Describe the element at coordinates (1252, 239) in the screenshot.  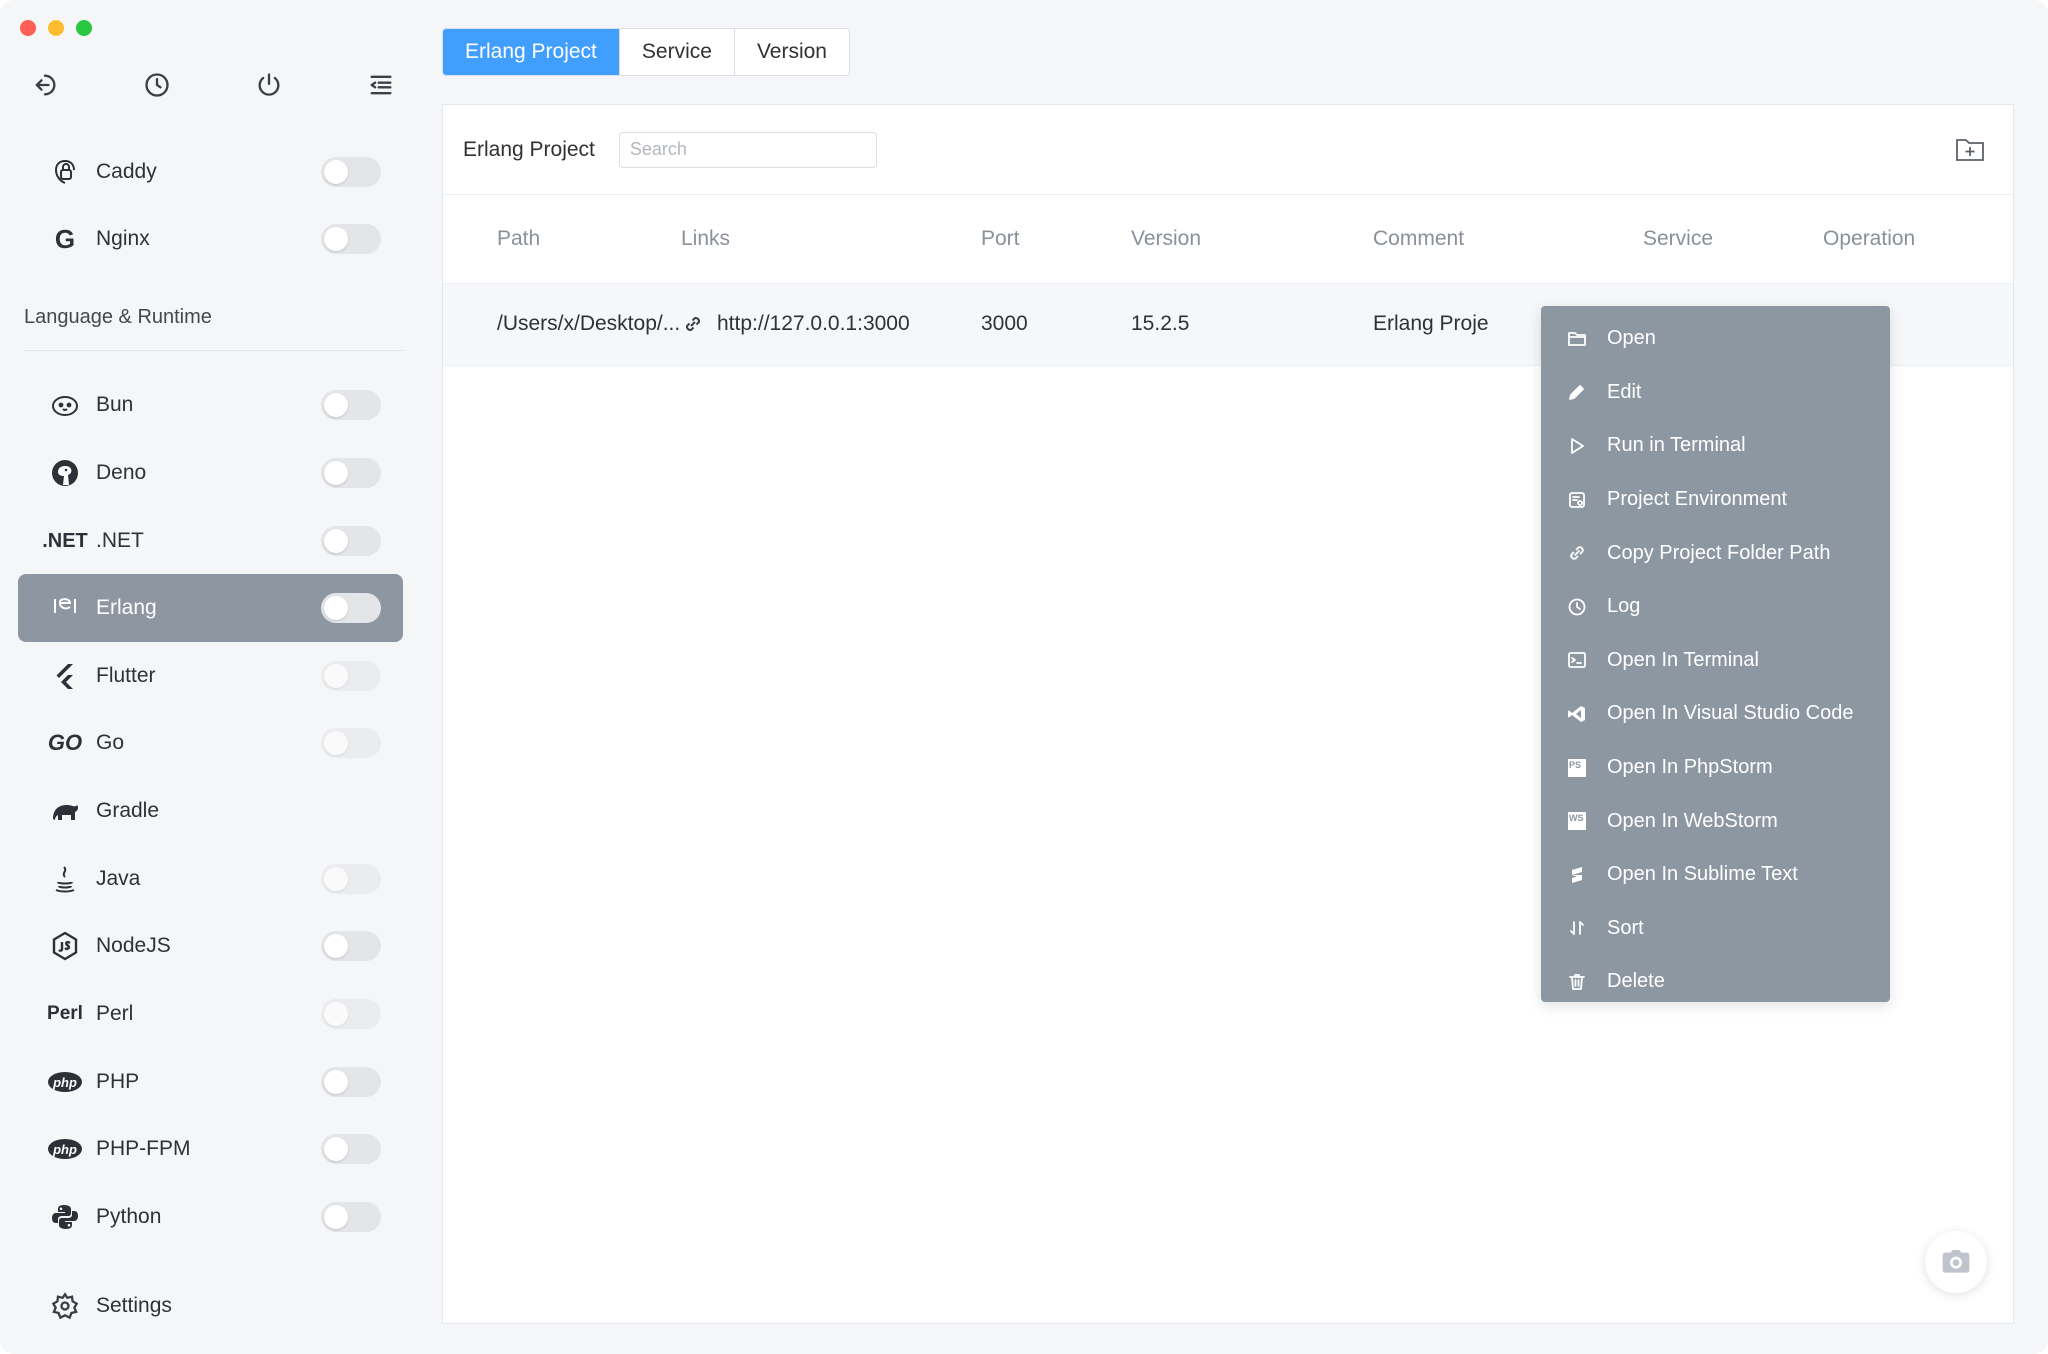
I see `column-header-version: Version` at that location.